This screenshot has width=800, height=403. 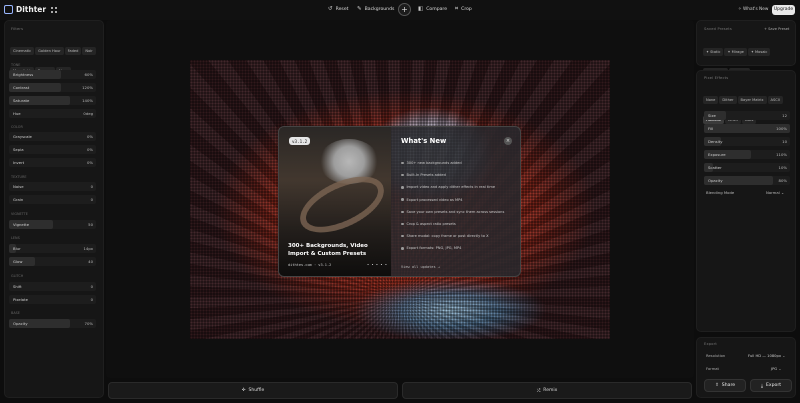 I want to click on chevron-down-icon: ⌄, so click(x=784, y=356).